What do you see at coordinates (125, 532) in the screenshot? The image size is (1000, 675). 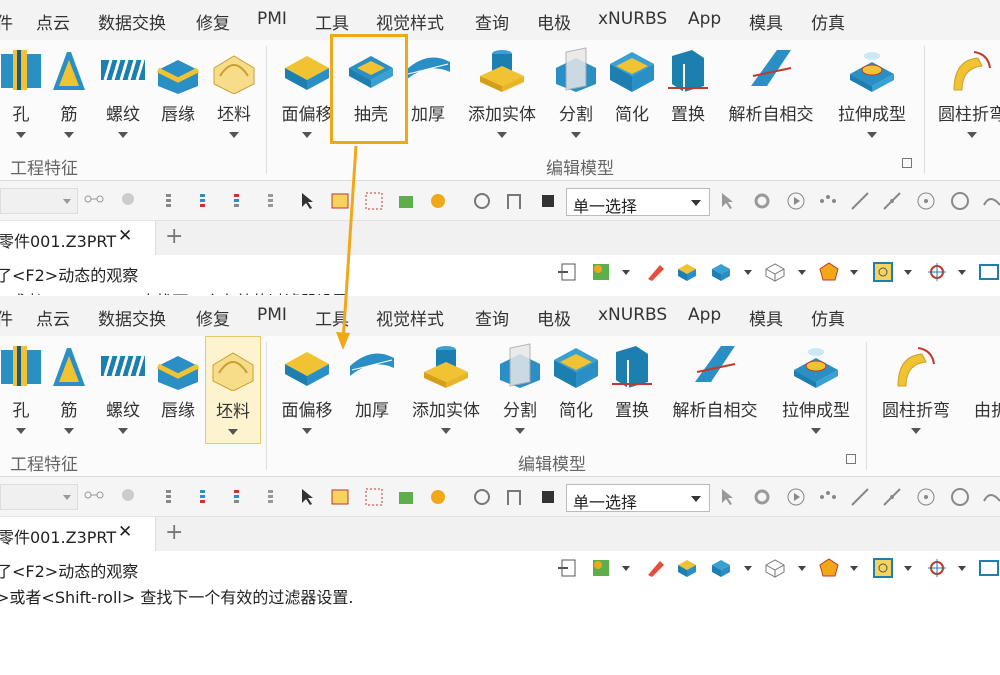 I see `close-icon: ✕` at bounding box center [125, 532].